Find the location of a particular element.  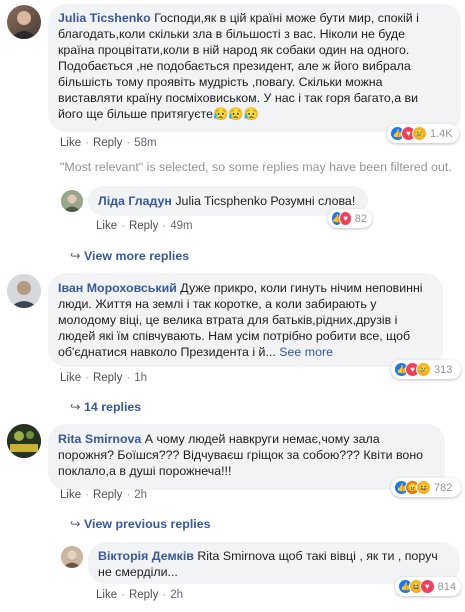

view-replies: ↪ 14 replies is located at coordinates (105, 406).